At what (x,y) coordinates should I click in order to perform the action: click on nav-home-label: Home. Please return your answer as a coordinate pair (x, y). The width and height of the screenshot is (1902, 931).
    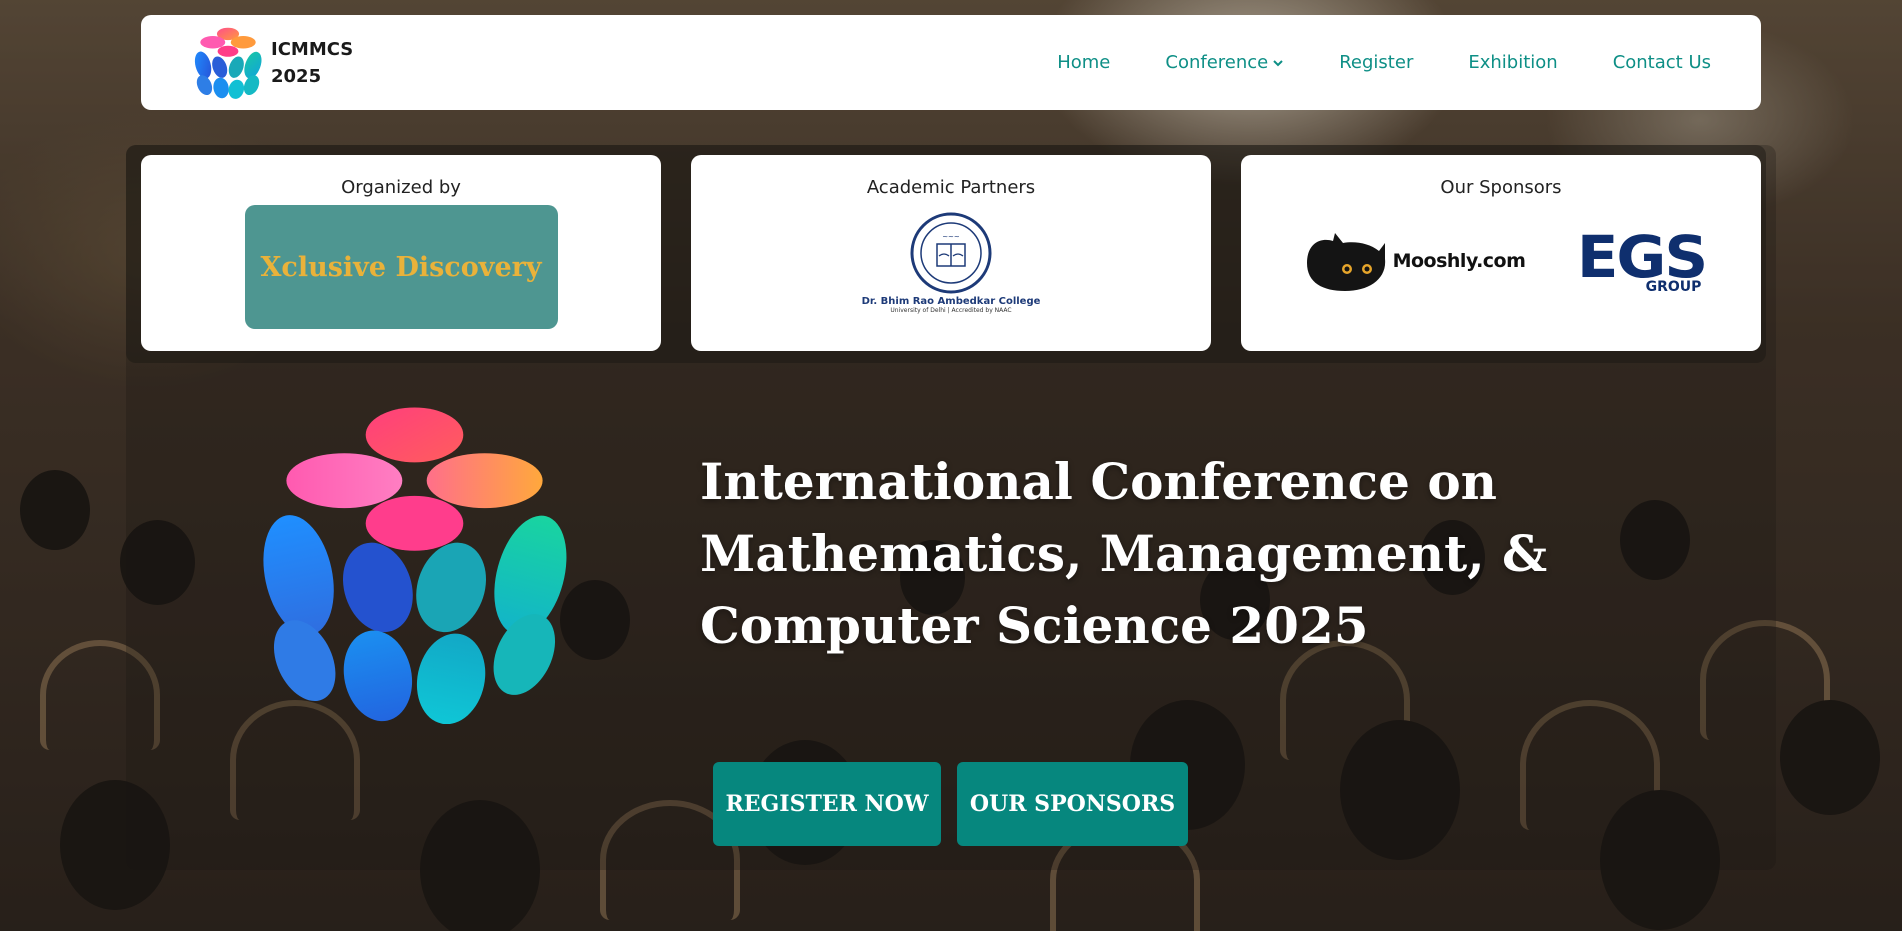
    Looking at the image, I should click on (1084, 62).